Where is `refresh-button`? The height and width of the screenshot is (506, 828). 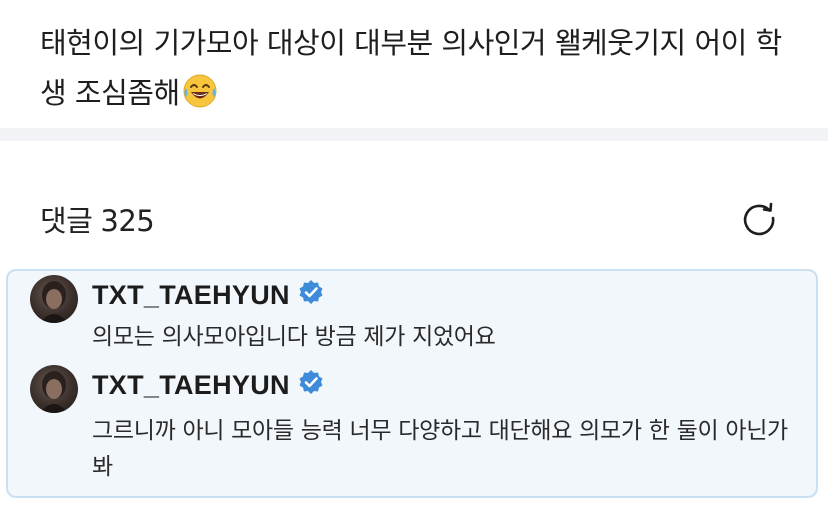
refresh-button is located at coordinates (759, 218).